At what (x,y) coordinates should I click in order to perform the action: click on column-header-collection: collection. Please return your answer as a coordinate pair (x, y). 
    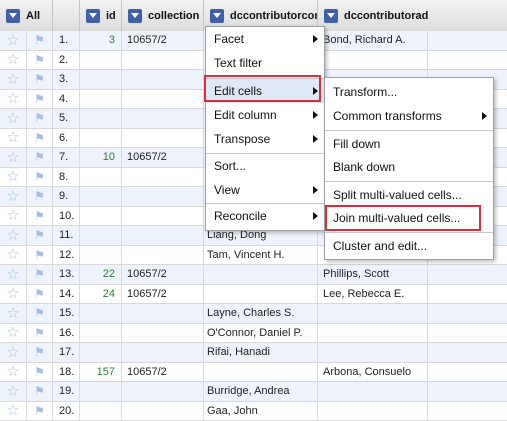
    Looking at the image, I should click on (163, 15).